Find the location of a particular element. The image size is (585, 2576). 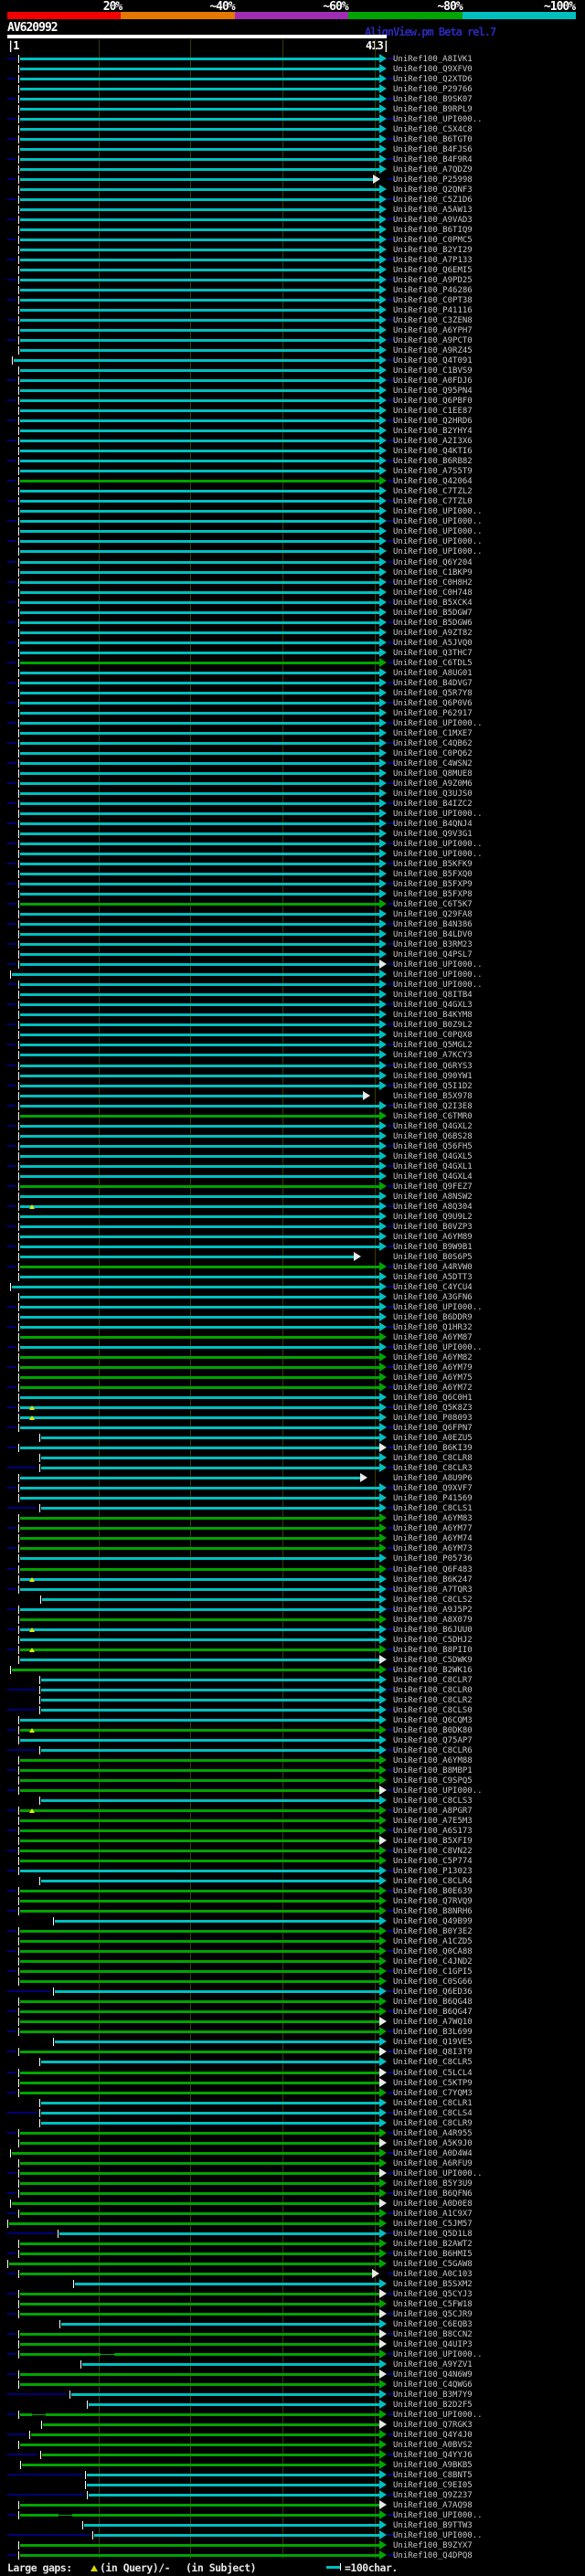

hit-row: UniRef100_P62917 is located at coordinates (293, 712).